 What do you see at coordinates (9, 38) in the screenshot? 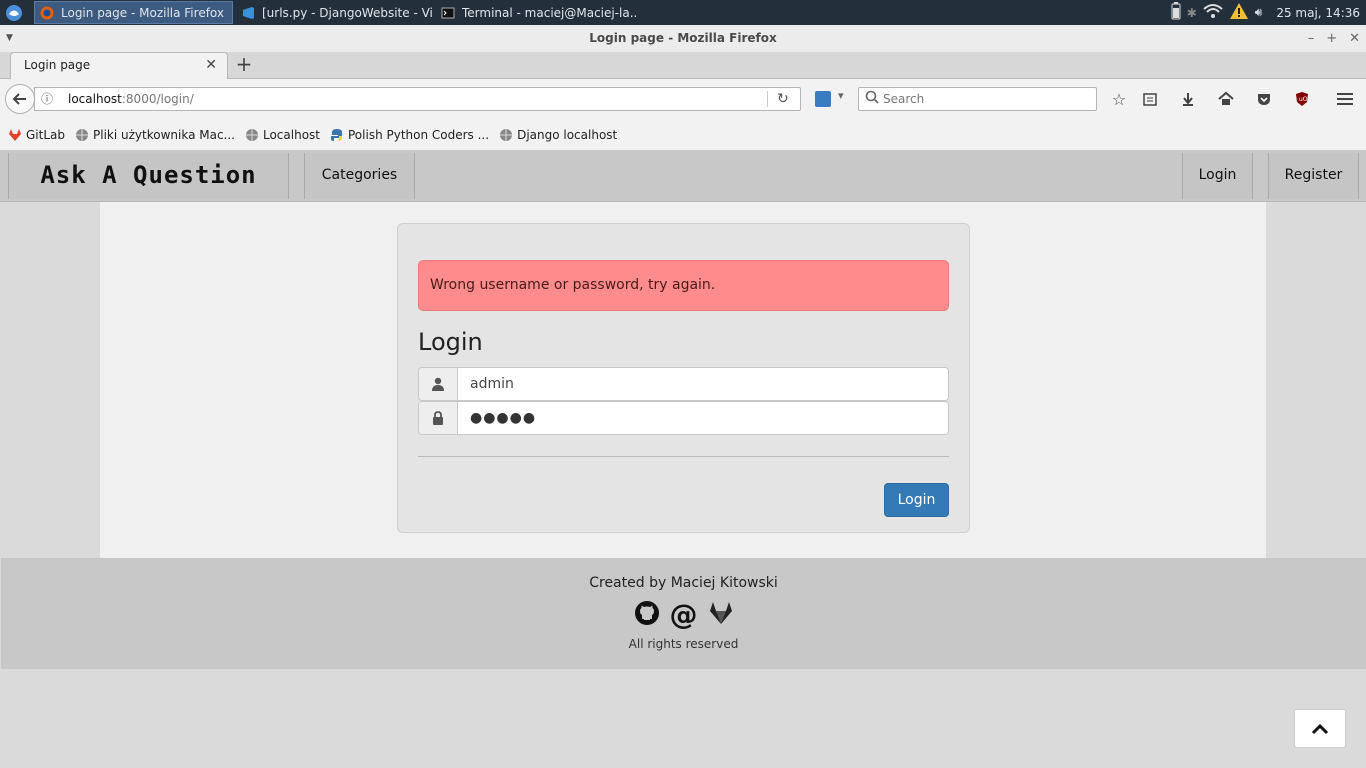
I see `window-menu-icon: ▼` at bounding box center [9, 38].